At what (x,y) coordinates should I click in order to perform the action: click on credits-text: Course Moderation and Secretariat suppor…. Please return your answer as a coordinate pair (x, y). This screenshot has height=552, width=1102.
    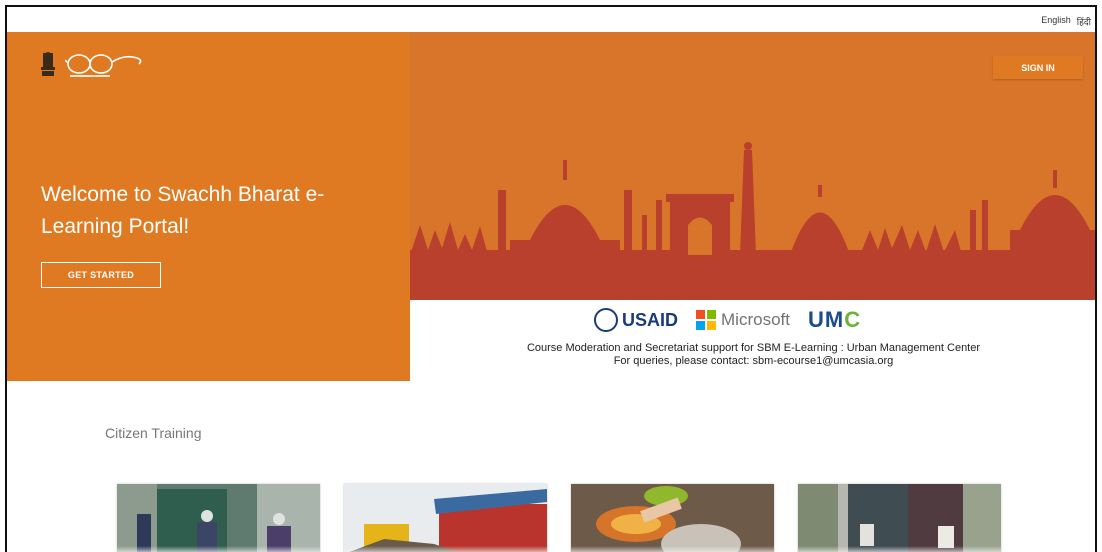
    Looking at the image, I should click on (752, 355).